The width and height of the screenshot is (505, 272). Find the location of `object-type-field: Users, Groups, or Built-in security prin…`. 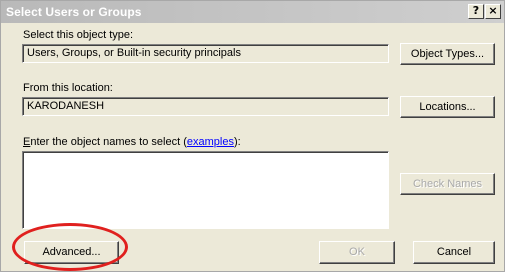

object-type-field: Users, Groups, or Built-in security prin… is located at coordinates (205, 53).